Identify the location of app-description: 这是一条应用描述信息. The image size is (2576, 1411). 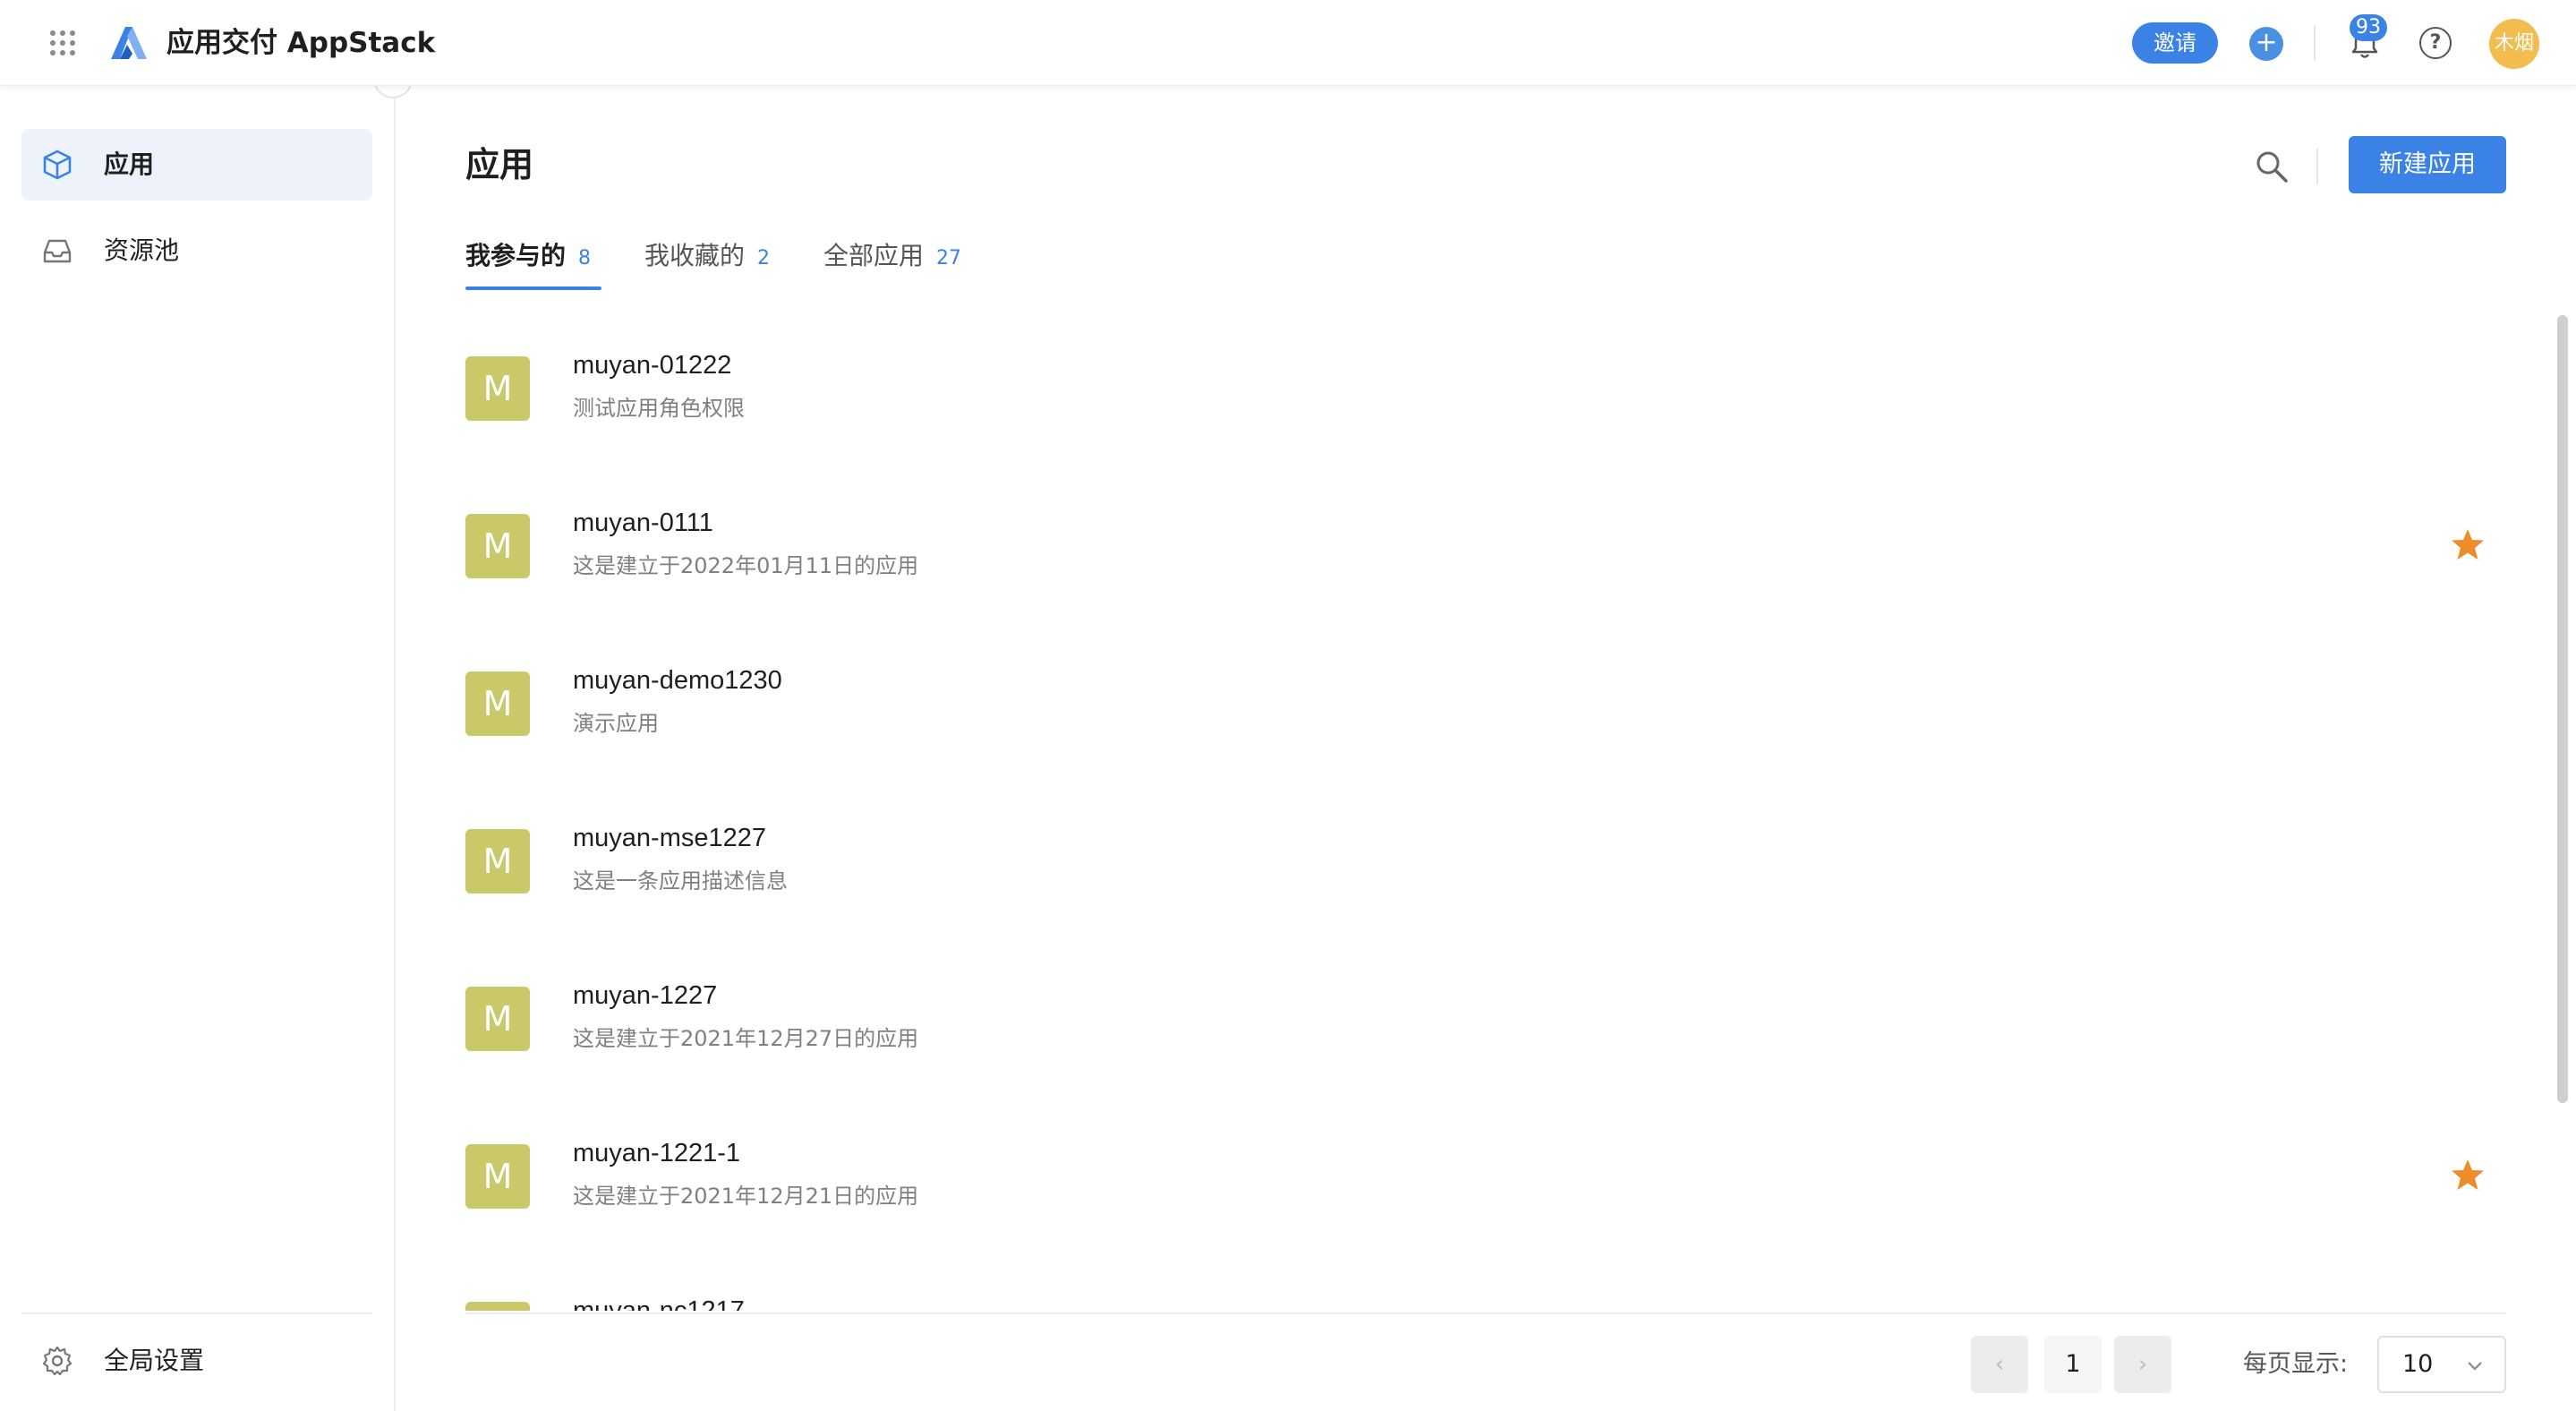
(680, 881).